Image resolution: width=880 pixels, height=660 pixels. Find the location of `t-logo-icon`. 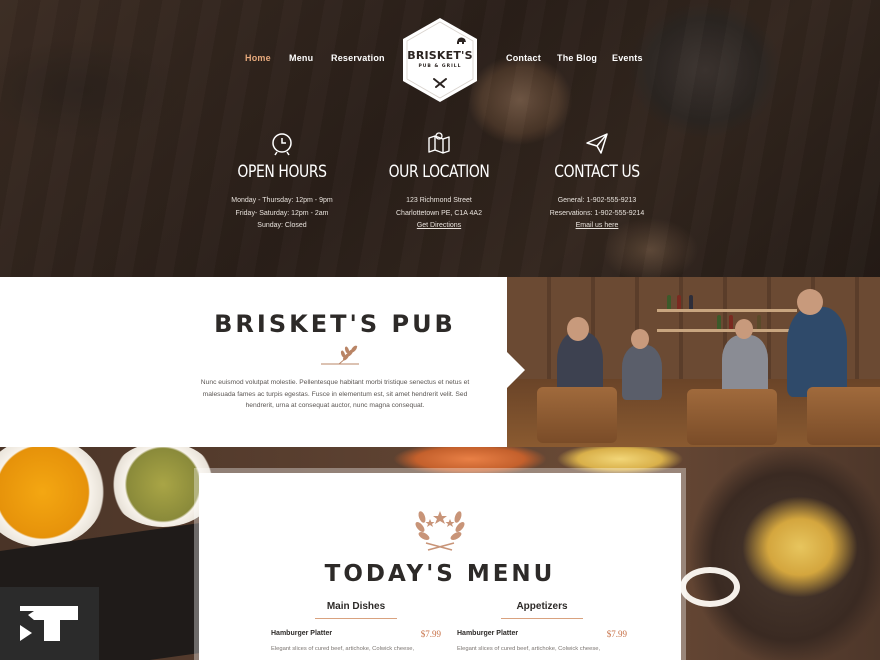

t-logo-icon is located at coordinates (49, 623).